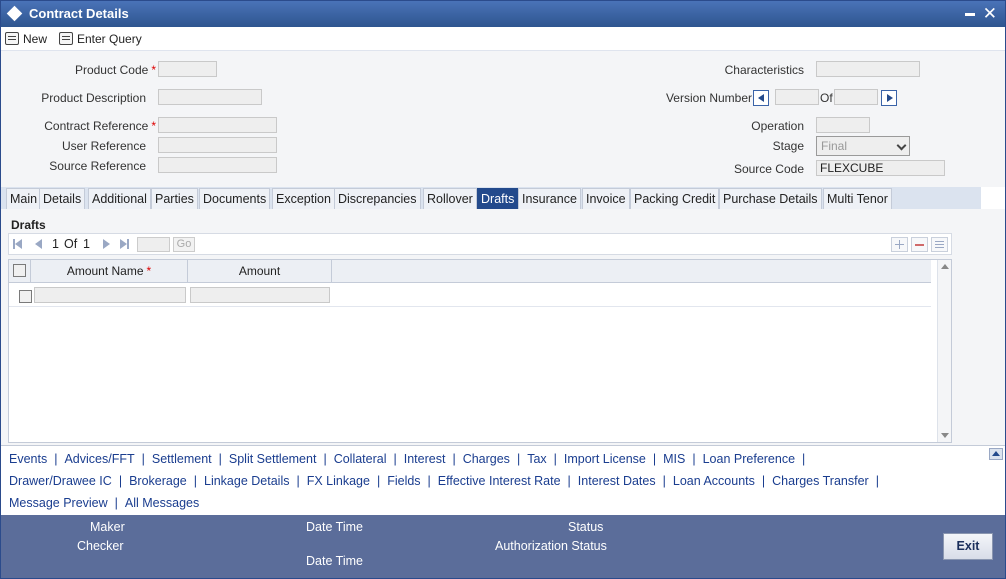  I want to click on chevron-left-icon, so click(761, 98).